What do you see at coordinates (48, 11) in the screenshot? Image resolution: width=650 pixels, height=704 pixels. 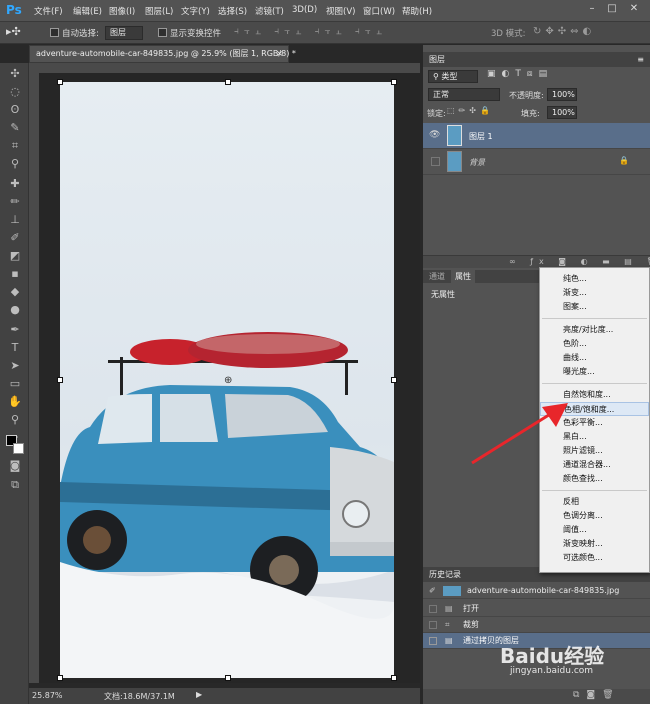 I see `menu-file: 文件(F)` at bounding box center [48, 11].